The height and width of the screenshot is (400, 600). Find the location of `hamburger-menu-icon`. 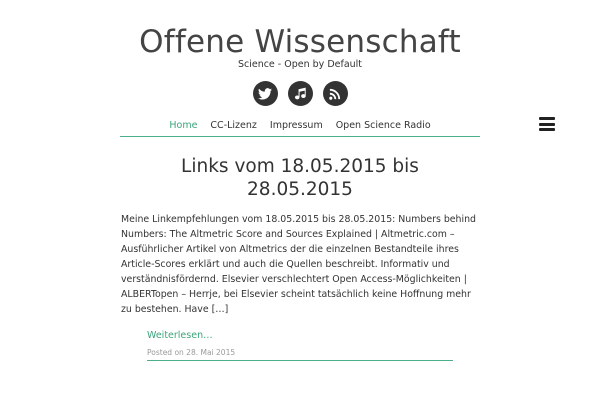

hamburger-menu-icon is located at coordinates (547, 124).